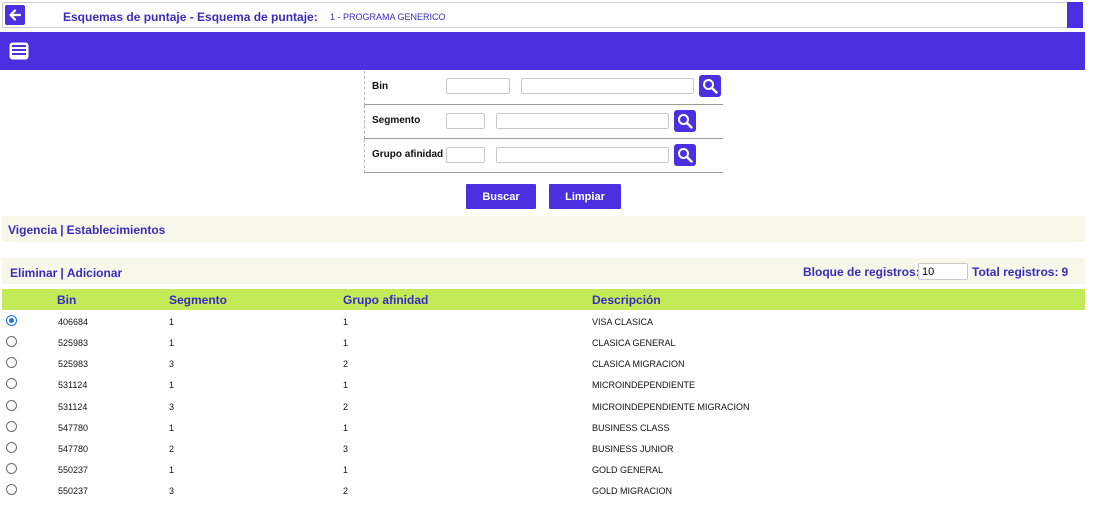 Image resolution: width=1093 pixels, height=508 pixels. I want to click on filter-form: Bin Segmento Grupo afinidad, so click(543, 122).